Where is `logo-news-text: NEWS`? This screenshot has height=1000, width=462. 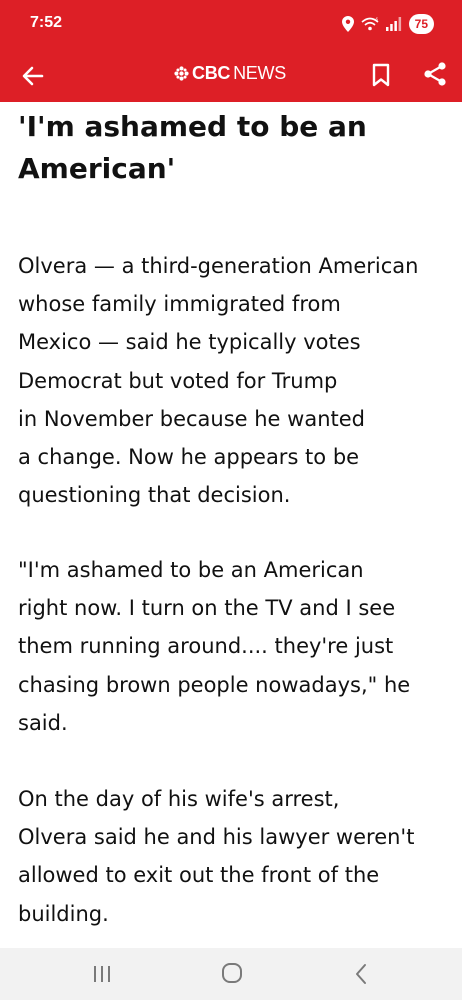
logo-news-text: NEWS is located at coordinates (259, 72).